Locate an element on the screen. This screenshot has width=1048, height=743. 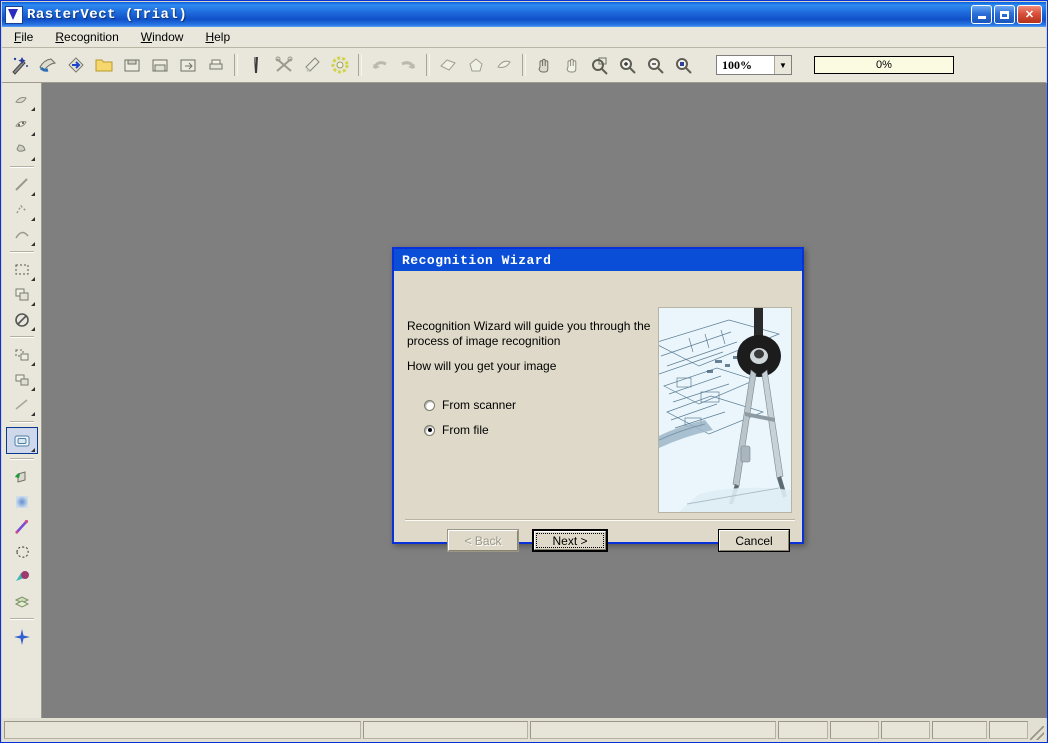
color-picker-icon is located at coordinates (22, 576).